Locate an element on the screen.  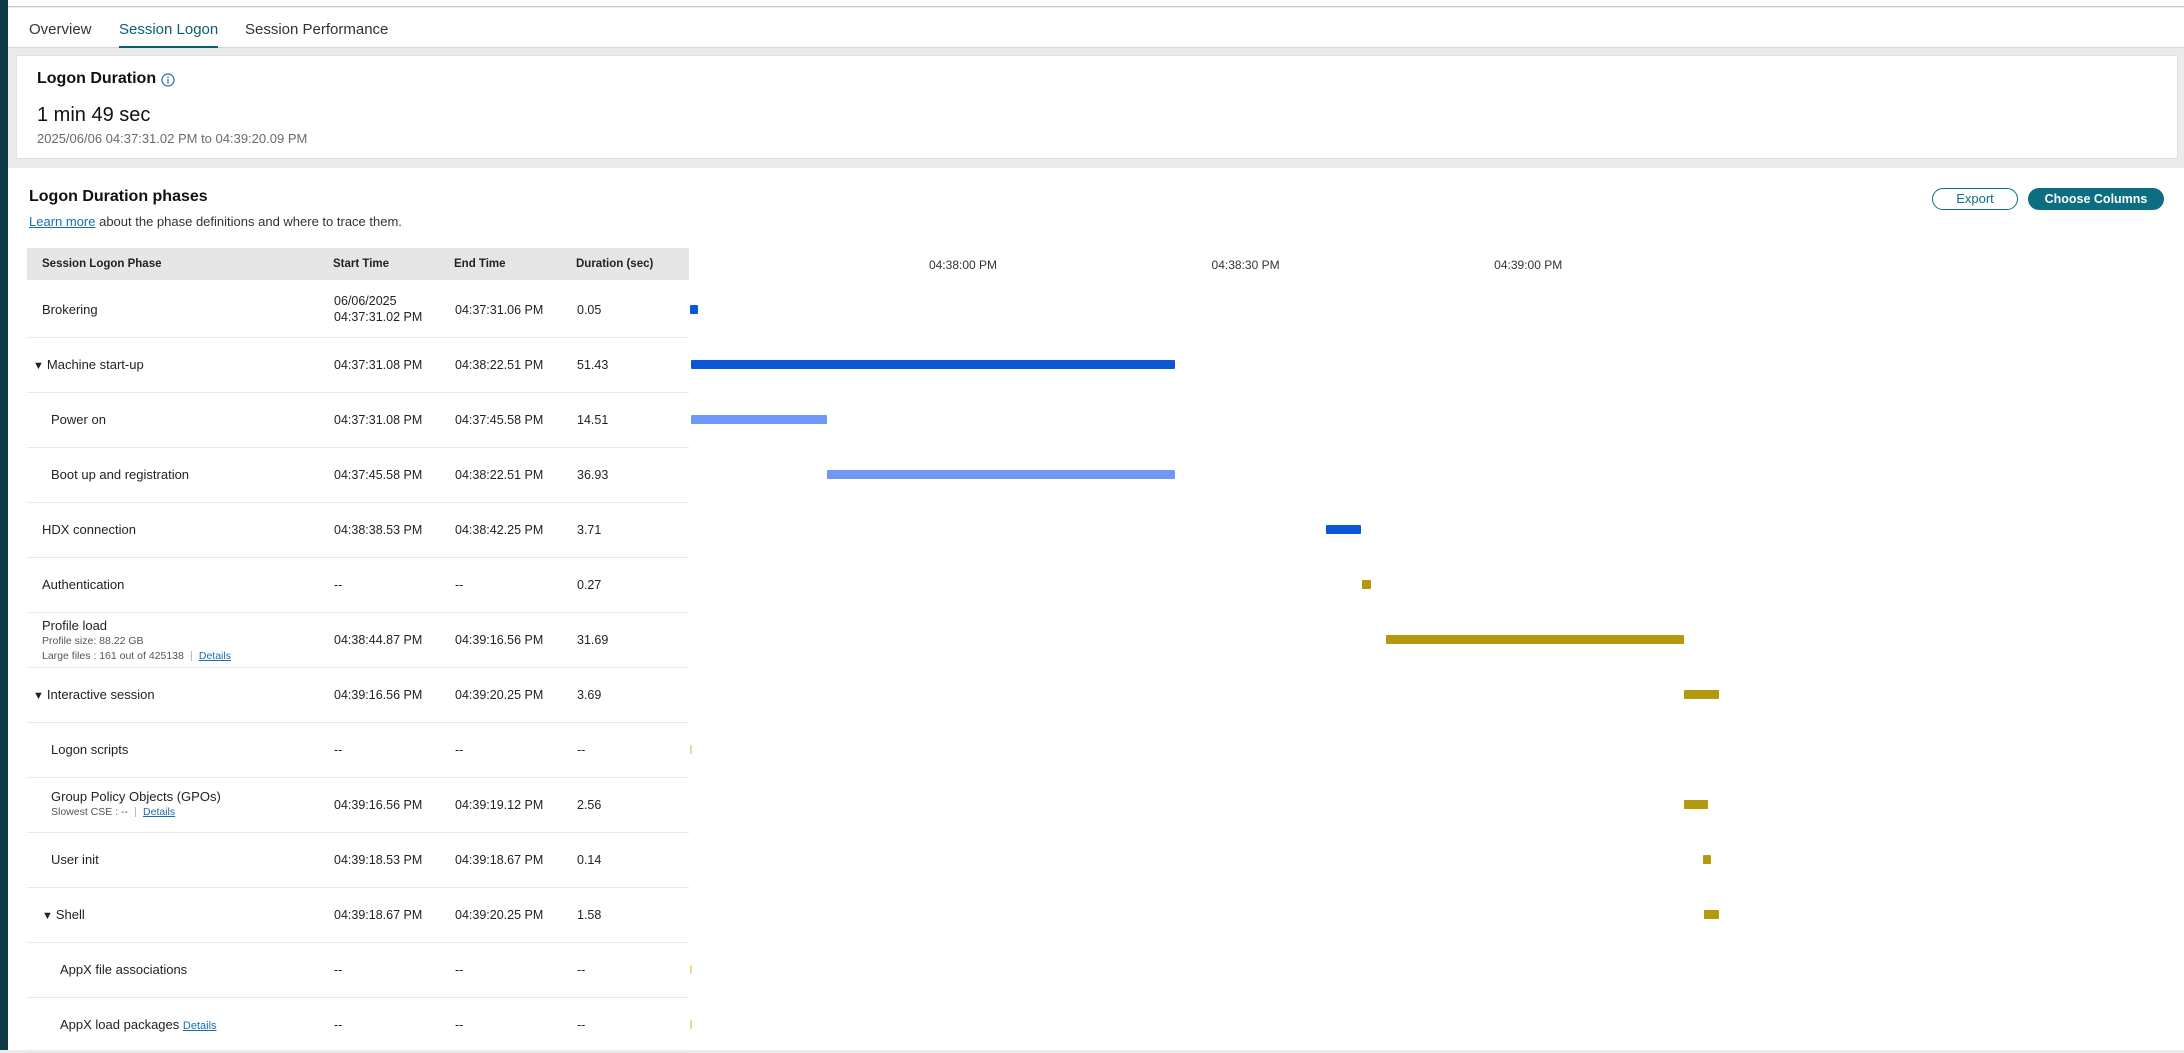
phase-cell: AppX load packages Details is located at coordinates (138, 1024).